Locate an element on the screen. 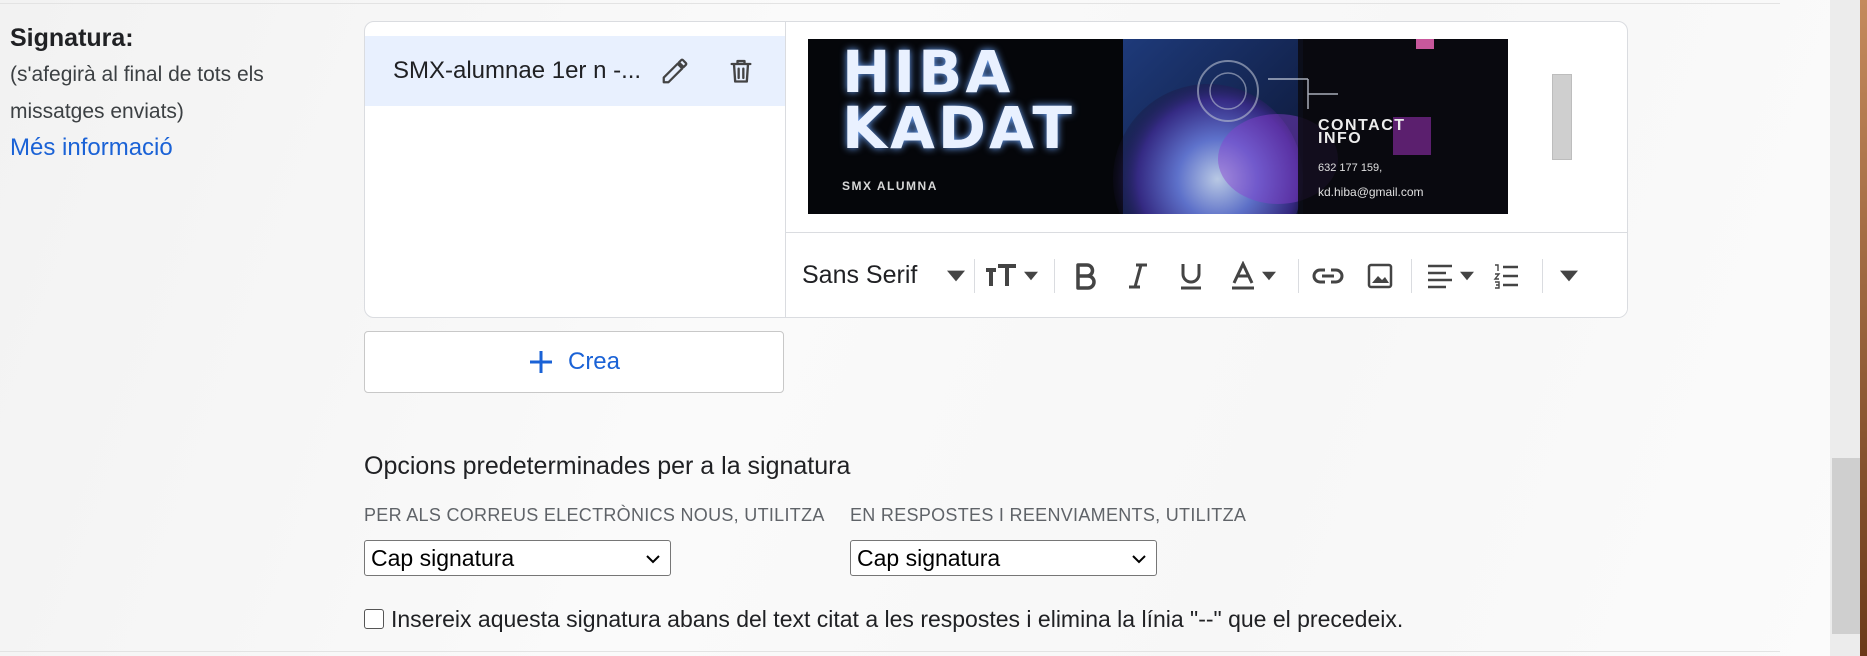  align-left-icon is located at coordinates (1440, 276).